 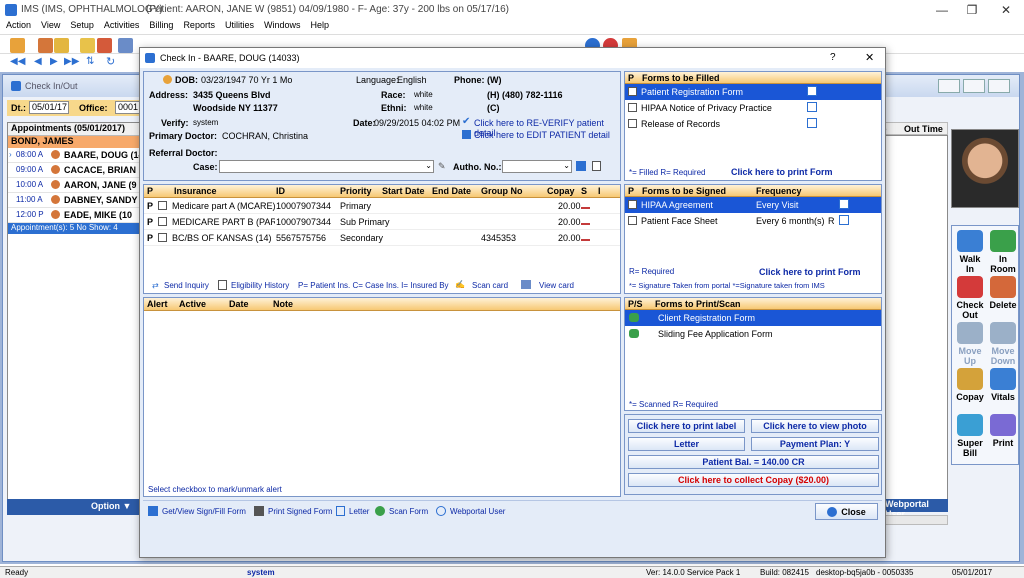 What do you see at coordinates (128, 107) in the screenshot?
I see `office-input: 0001` at bounding box center [128, 107].